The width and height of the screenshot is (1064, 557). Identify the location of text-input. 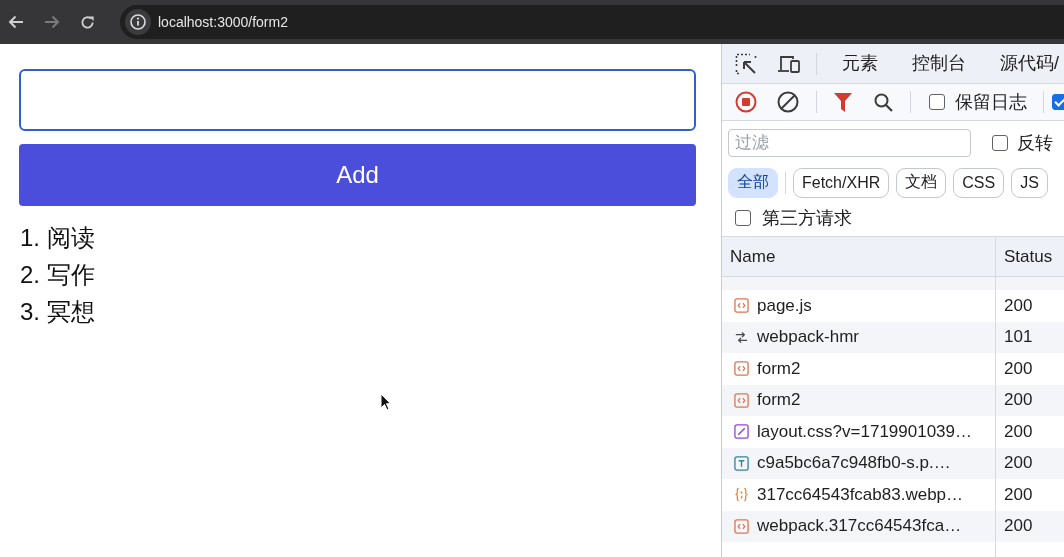
(357, 100).